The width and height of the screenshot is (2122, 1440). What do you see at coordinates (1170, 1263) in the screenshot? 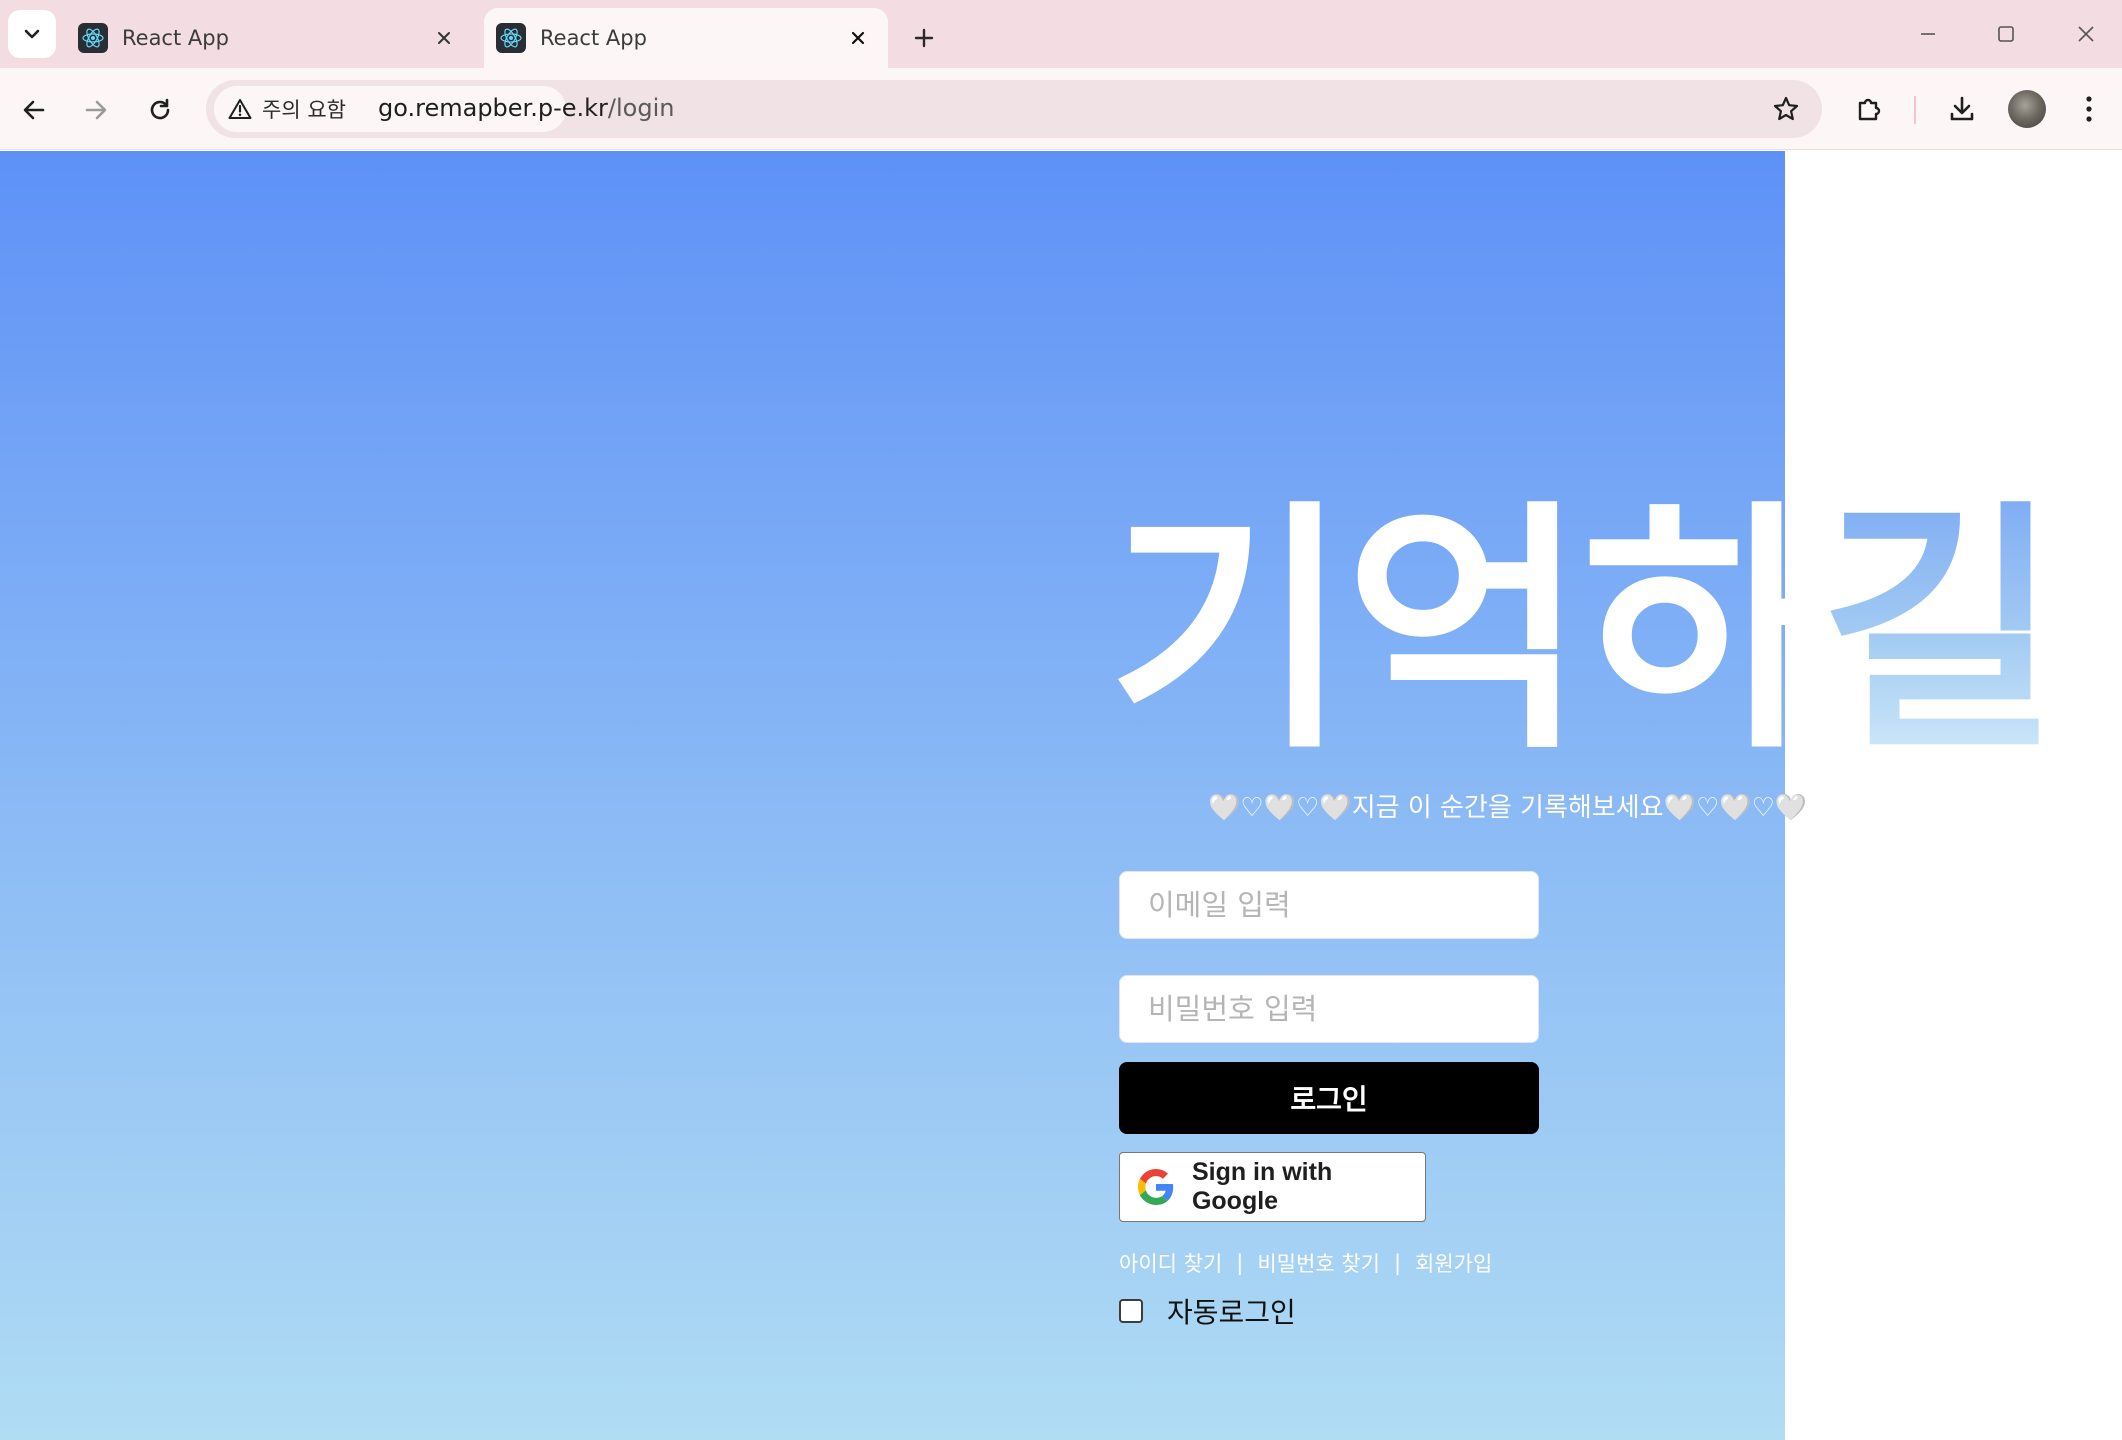
I see `find-id-link: 아이디 찾기` at bounding box center [1170, 1263].